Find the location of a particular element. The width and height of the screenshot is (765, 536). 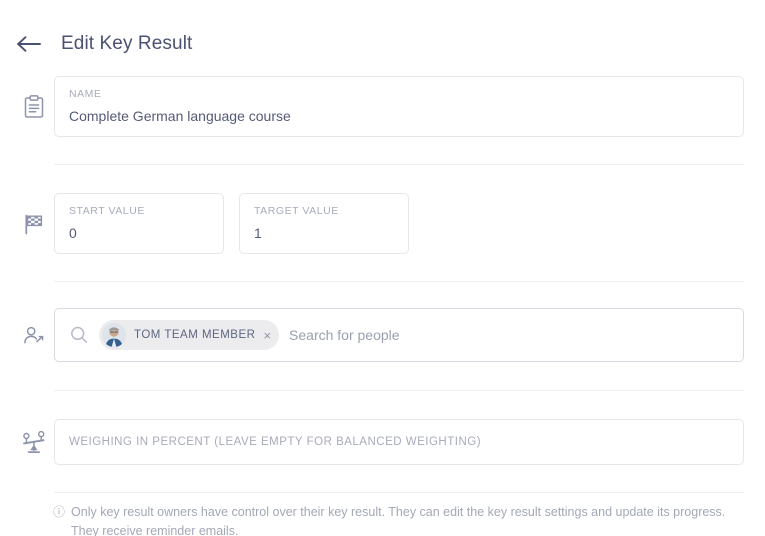

avatar is located at coordinates (114, 335).